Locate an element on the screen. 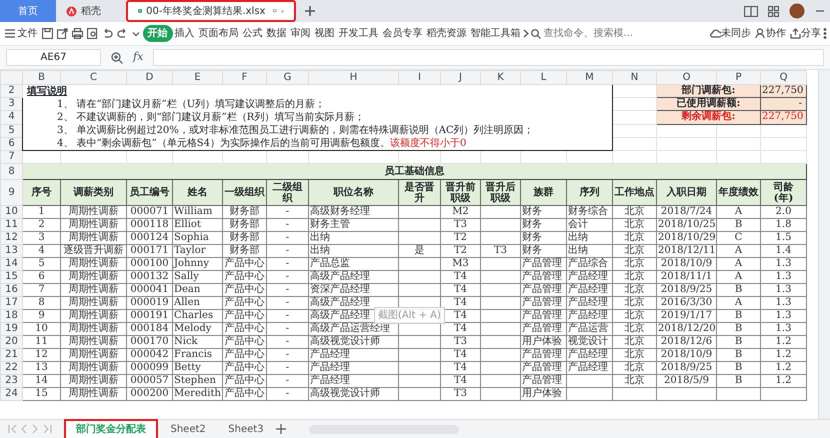  split-view-icon is located at coordinates (751, 11).